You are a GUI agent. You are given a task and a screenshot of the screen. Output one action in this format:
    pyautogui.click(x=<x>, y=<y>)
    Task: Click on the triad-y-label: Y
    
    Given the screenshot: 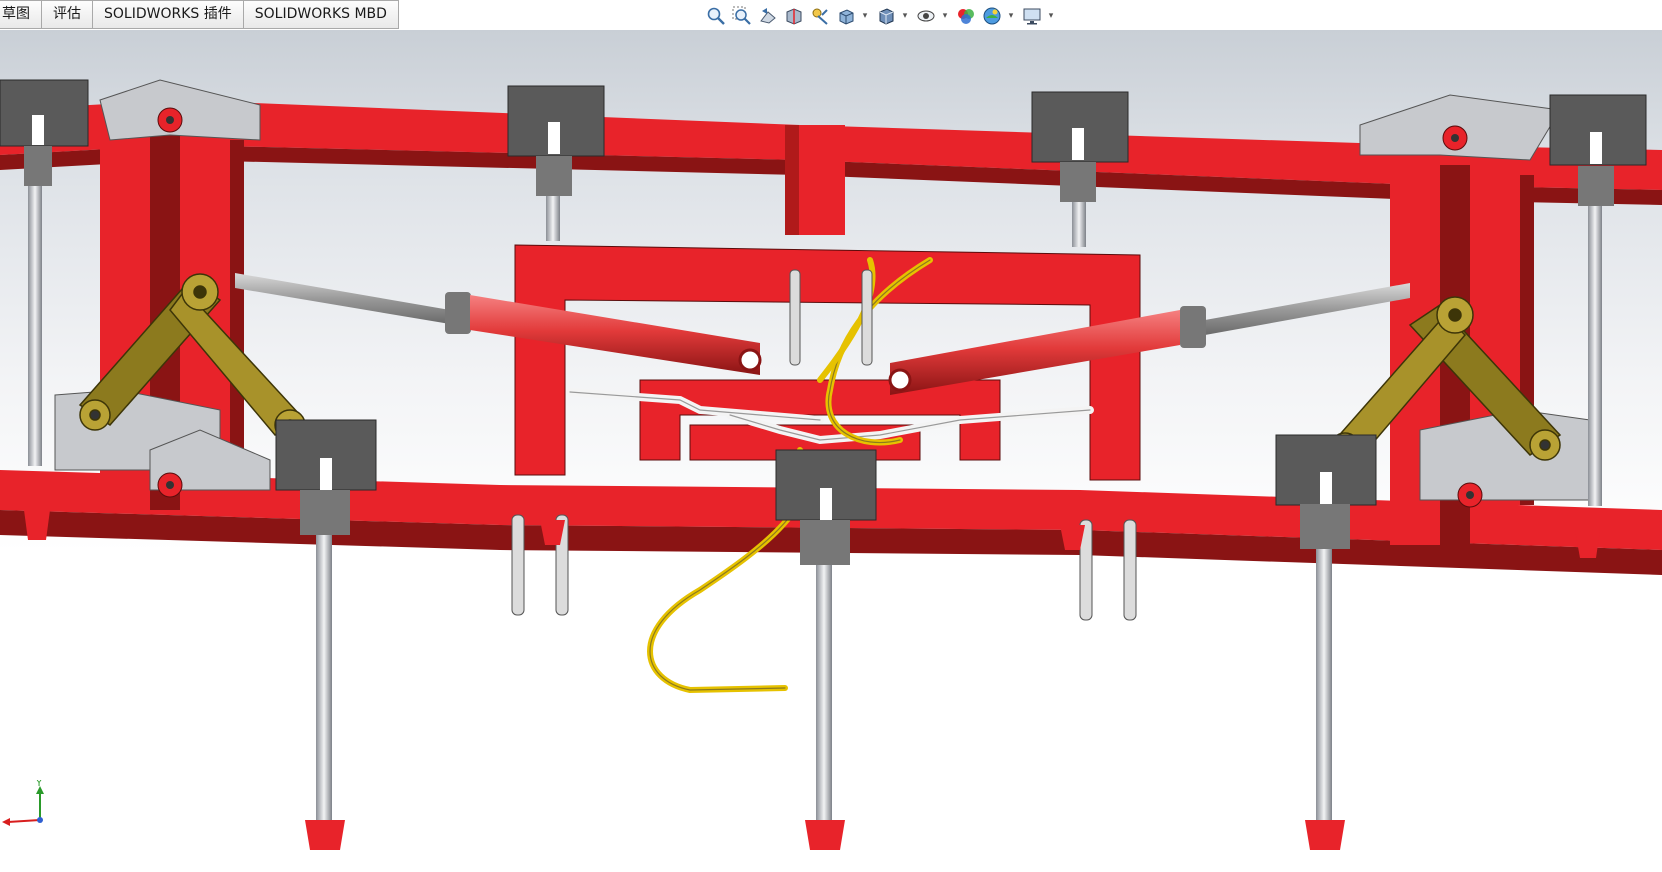 What is the action you would take?
    pyautogui.click(x=39, y=784)
    